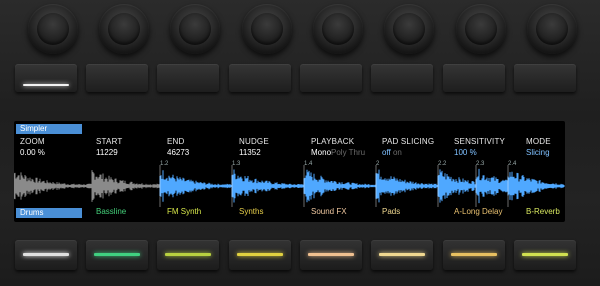  I want to click on start-value: 11229, so click(107, 152).